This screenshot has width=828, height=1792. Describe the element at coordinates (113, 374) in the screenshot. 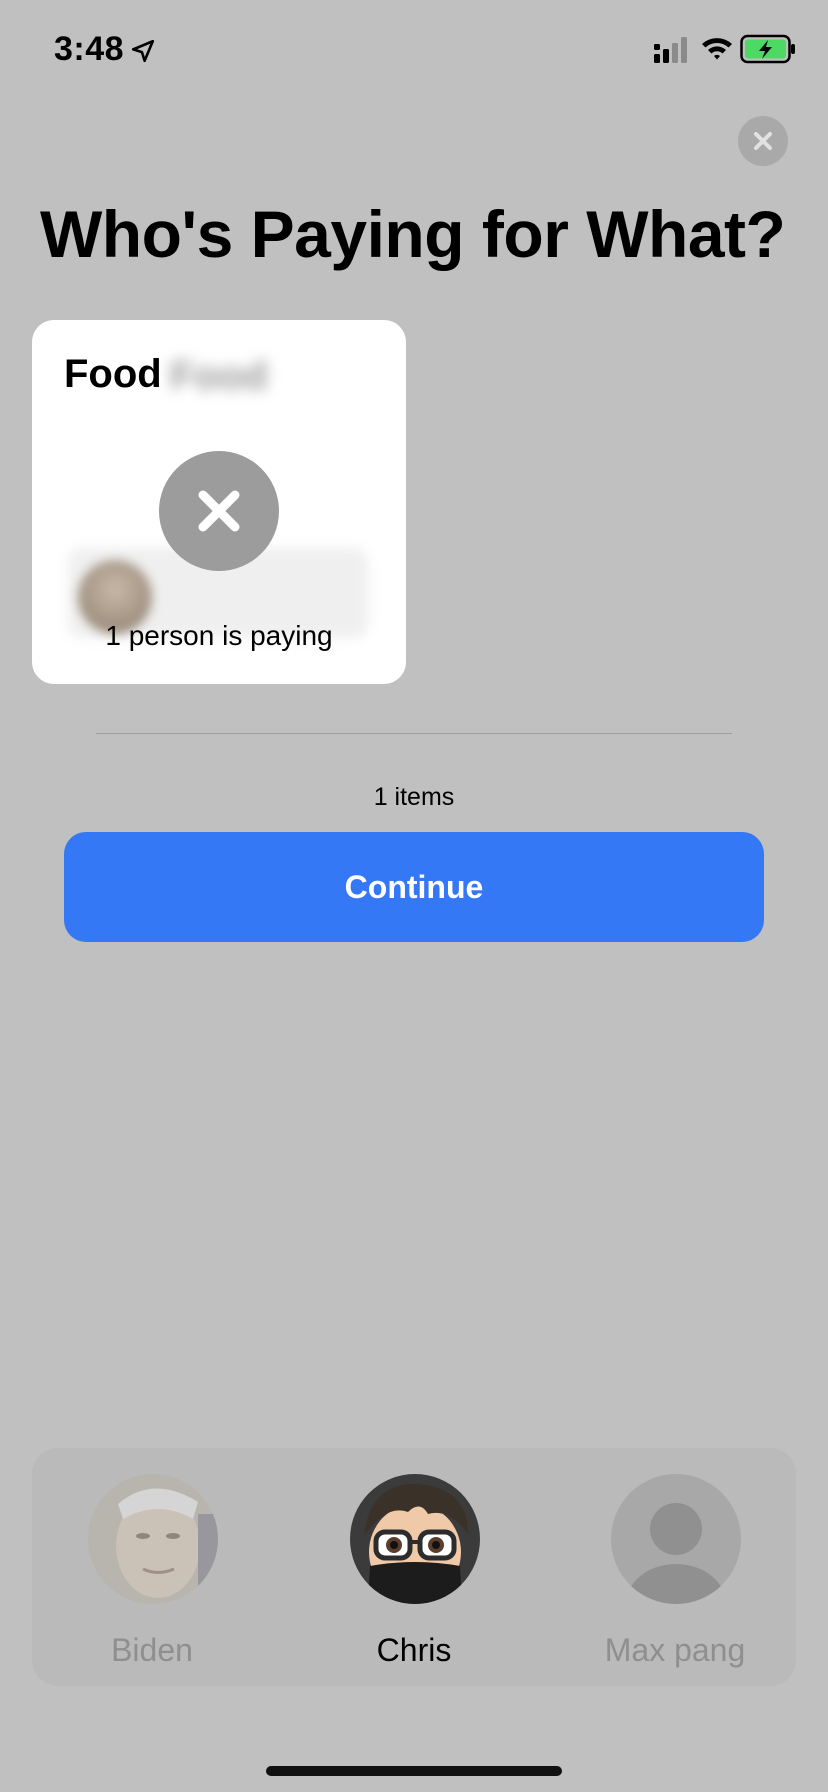

I see `item-name: Food` at that location.